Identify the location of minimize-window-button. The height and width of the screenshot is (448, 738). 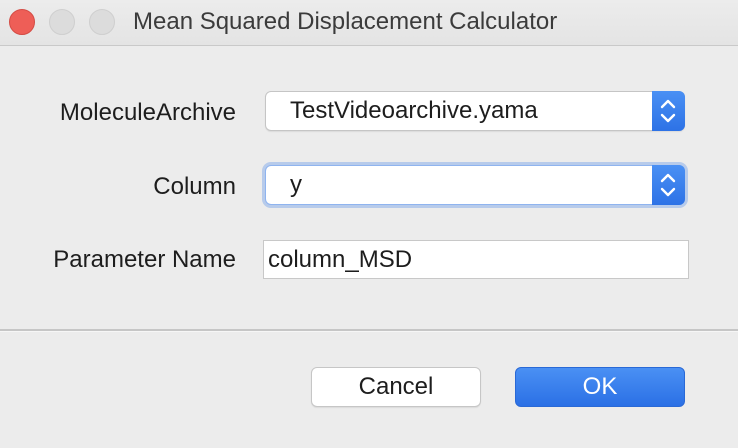
(62, 22).